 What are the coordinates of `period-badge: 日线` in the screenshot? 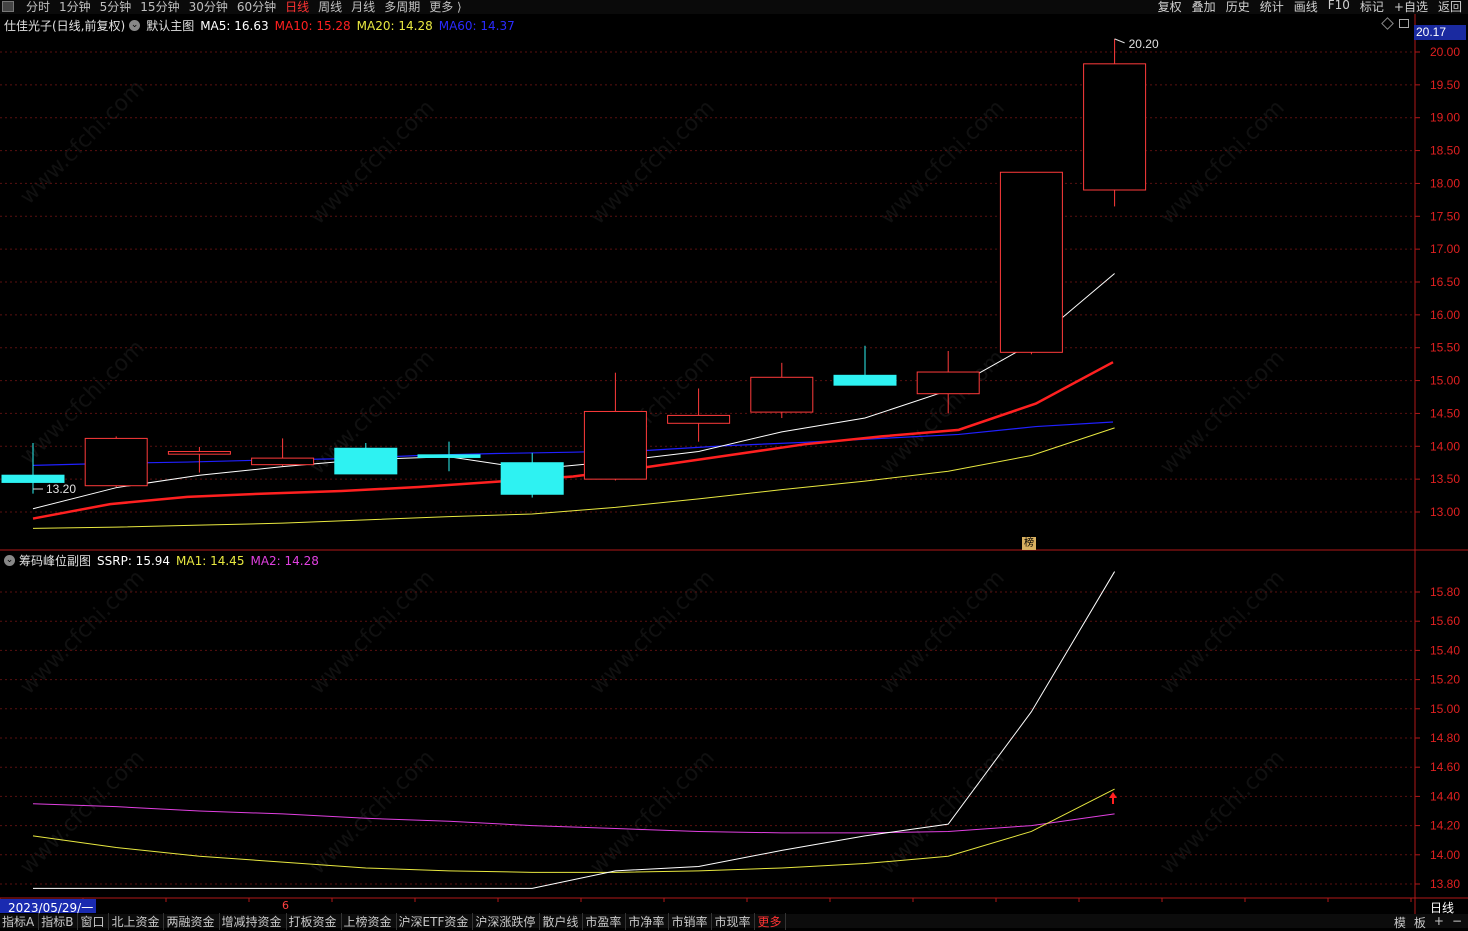 It's located at (1442, 907).